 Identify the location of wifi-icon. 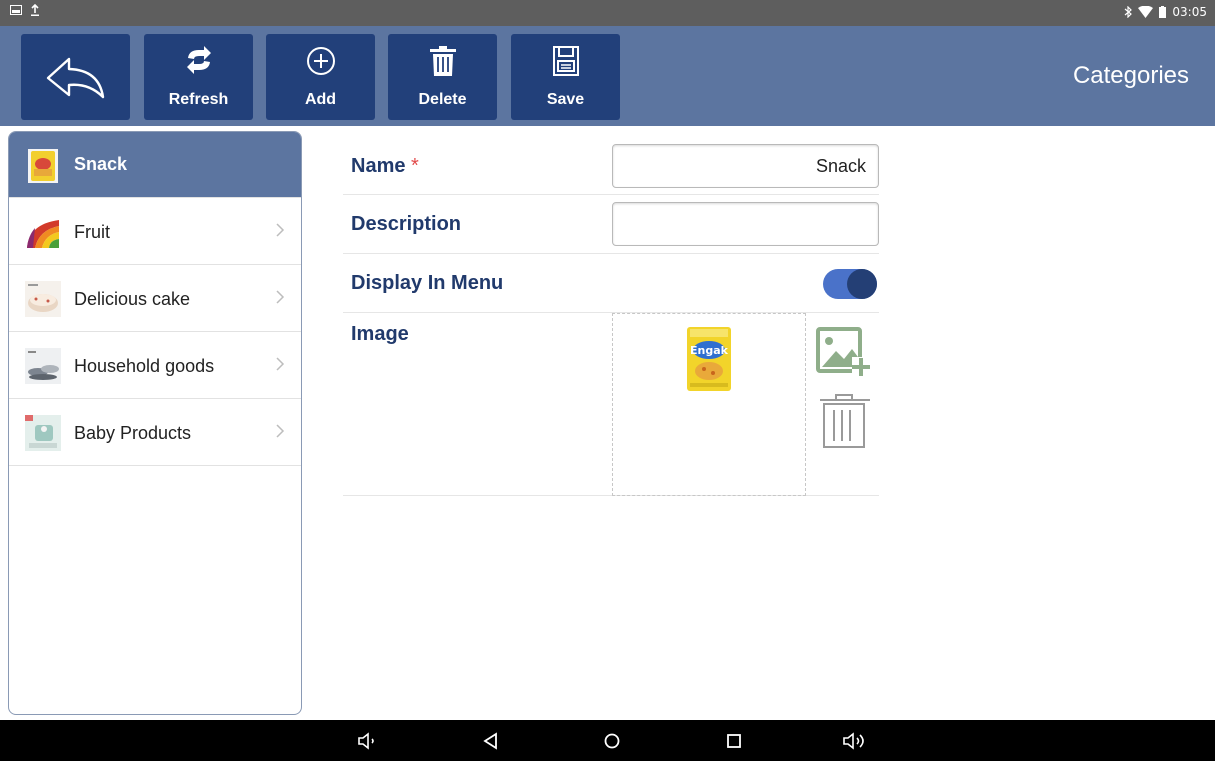
(1146, 12).